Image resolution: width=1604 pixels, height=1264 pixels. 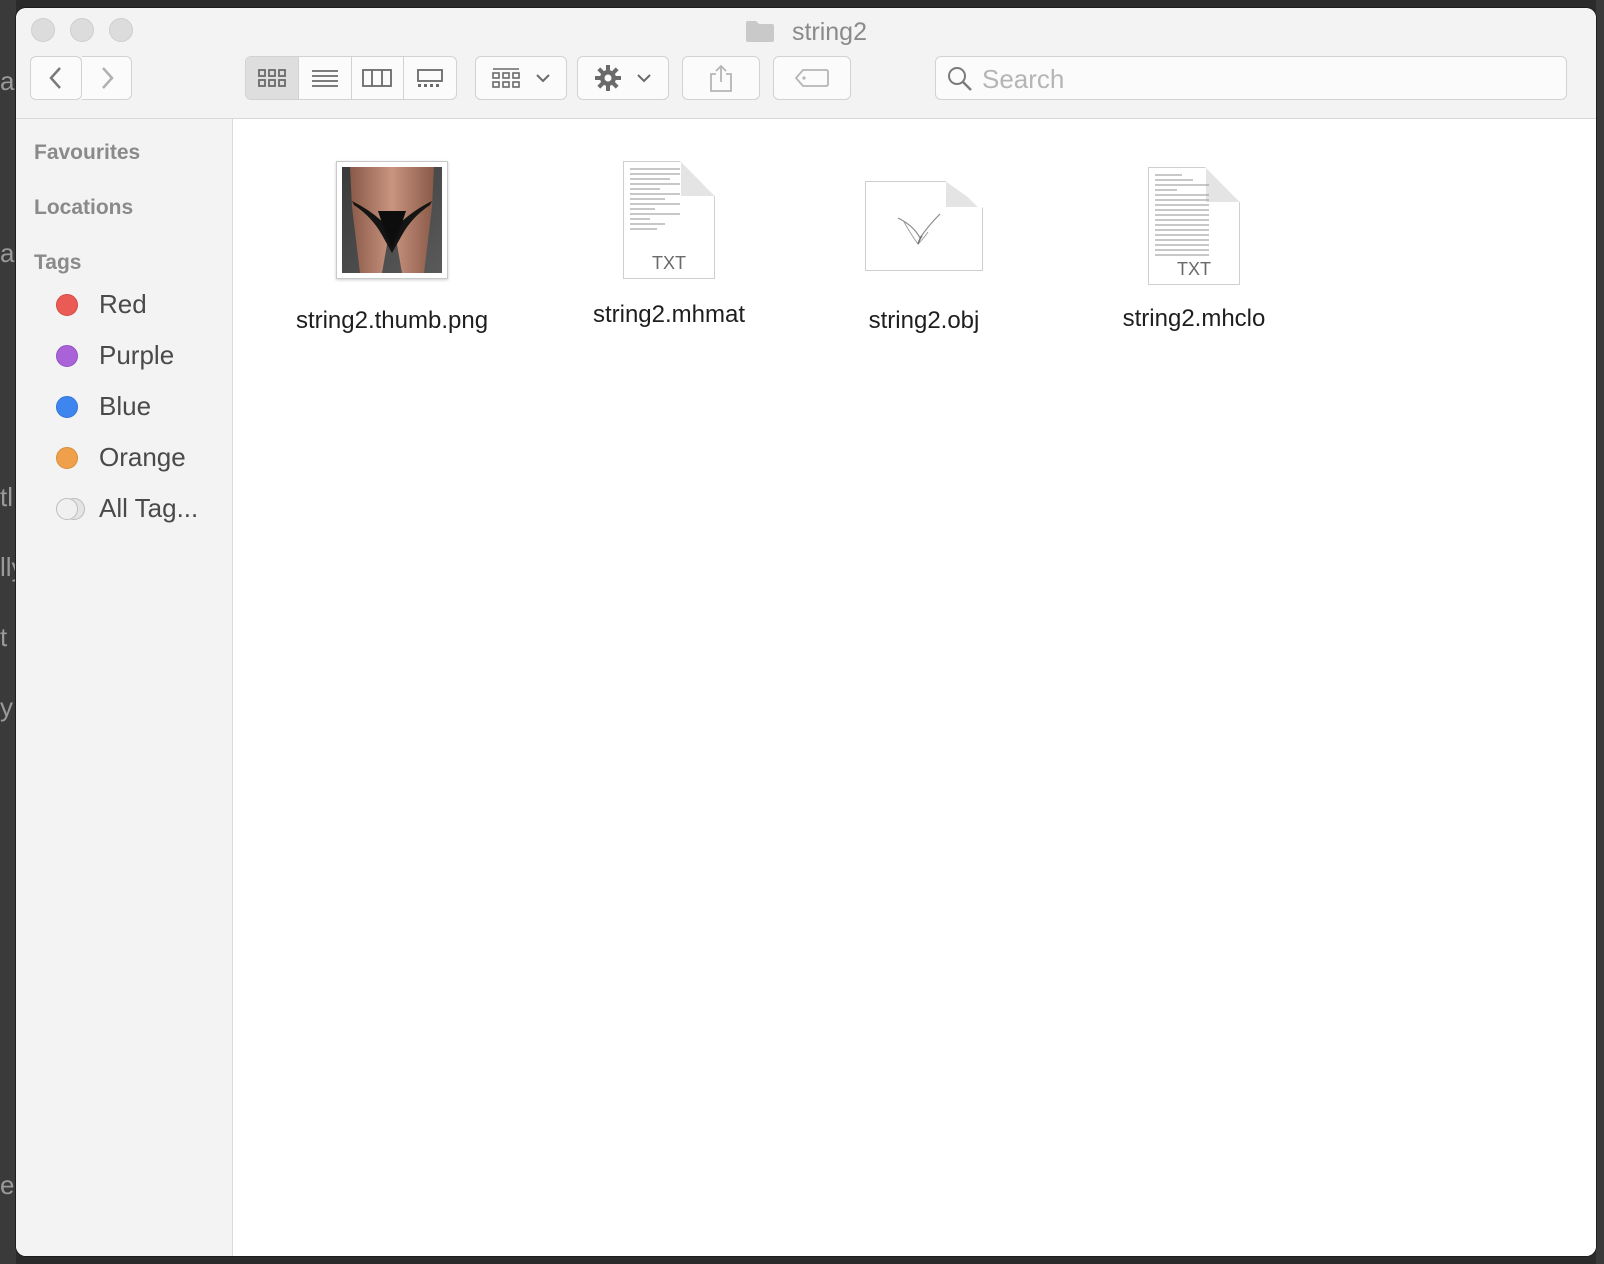 I want to click on sidebar-section-locations: Locations, so click(x=83, y=208).